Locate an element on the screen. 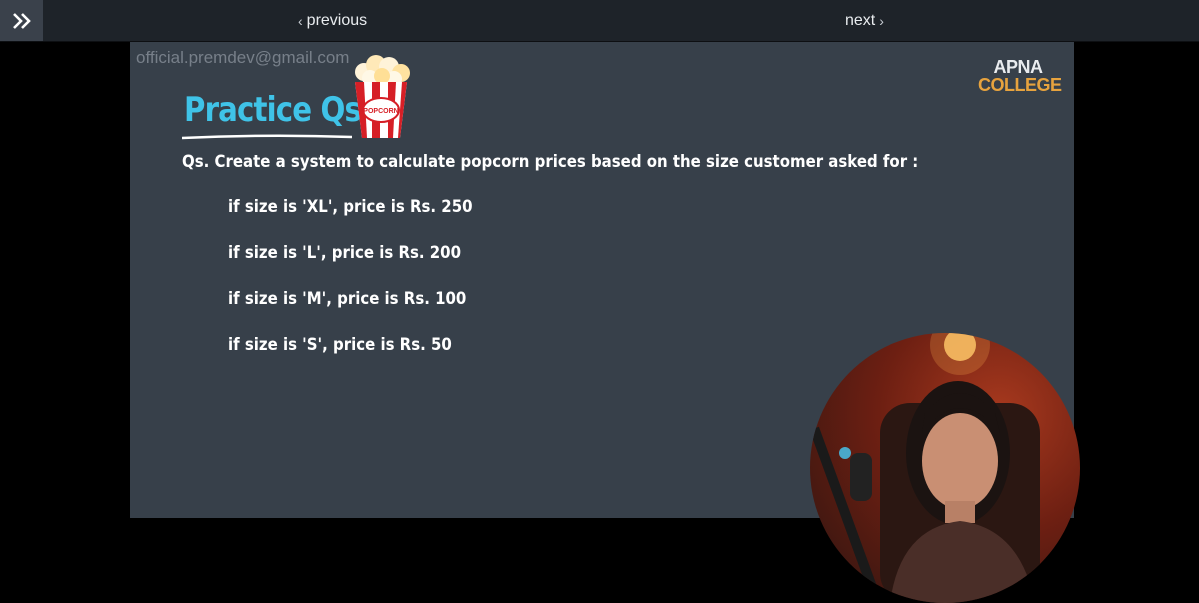  email-watermark: official.premdev@gmail.com is located at coordinates (243, 57).